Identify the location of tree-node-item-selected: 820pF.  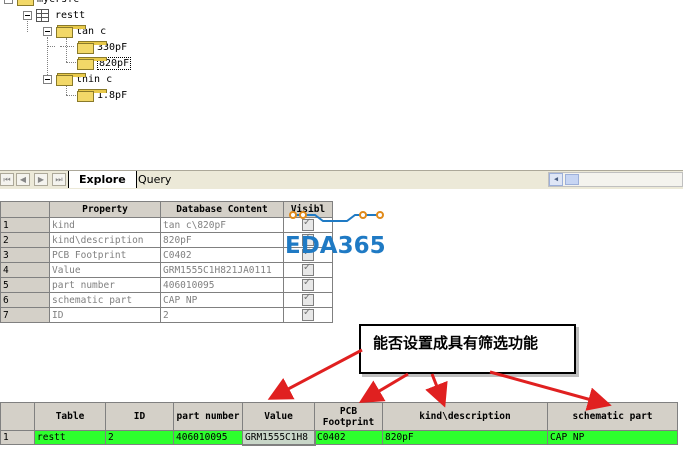
(104, 63).